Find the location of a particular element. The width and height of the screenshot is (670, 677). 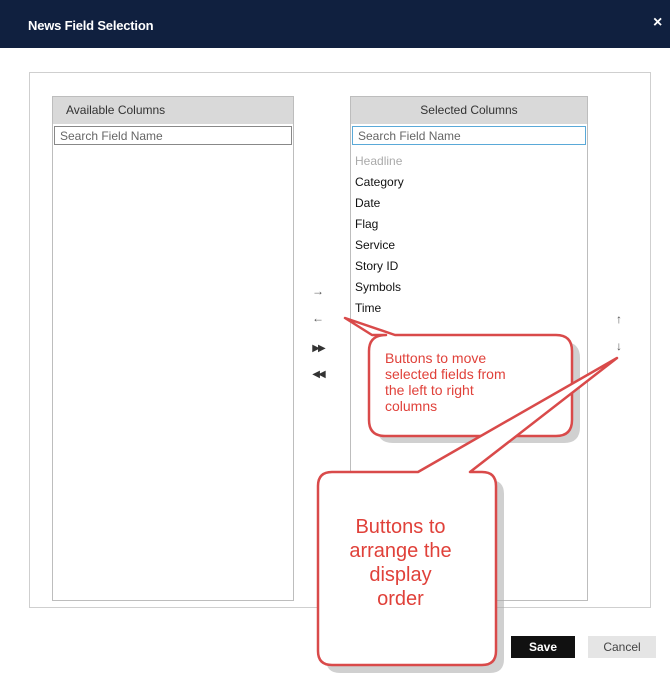

dialog-titlebar: News Field Selection × is located at coordinates (335, 24).